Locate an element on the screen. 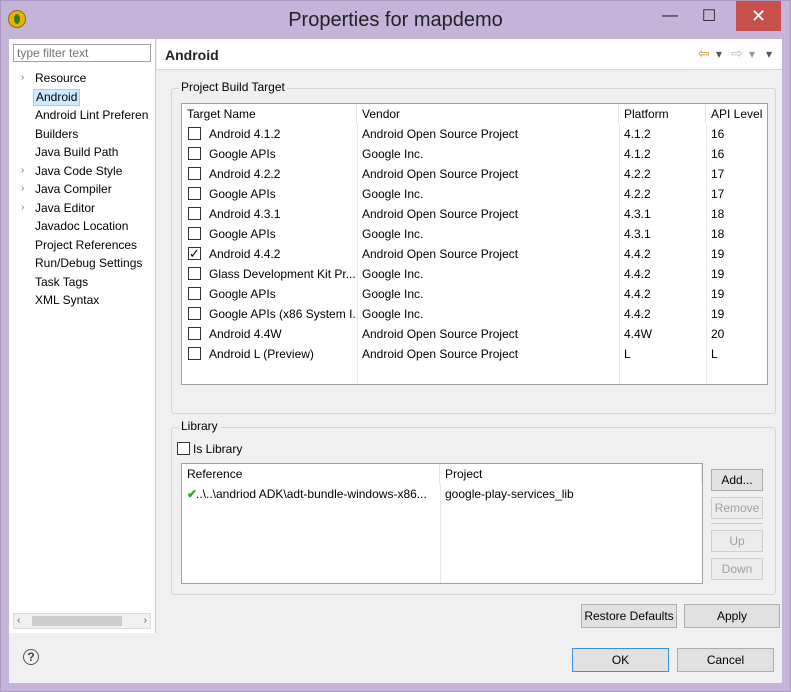 This screenshot has height=692, width=791. back-arrow-icon: ⇦ is located at coordinates (704, 53).